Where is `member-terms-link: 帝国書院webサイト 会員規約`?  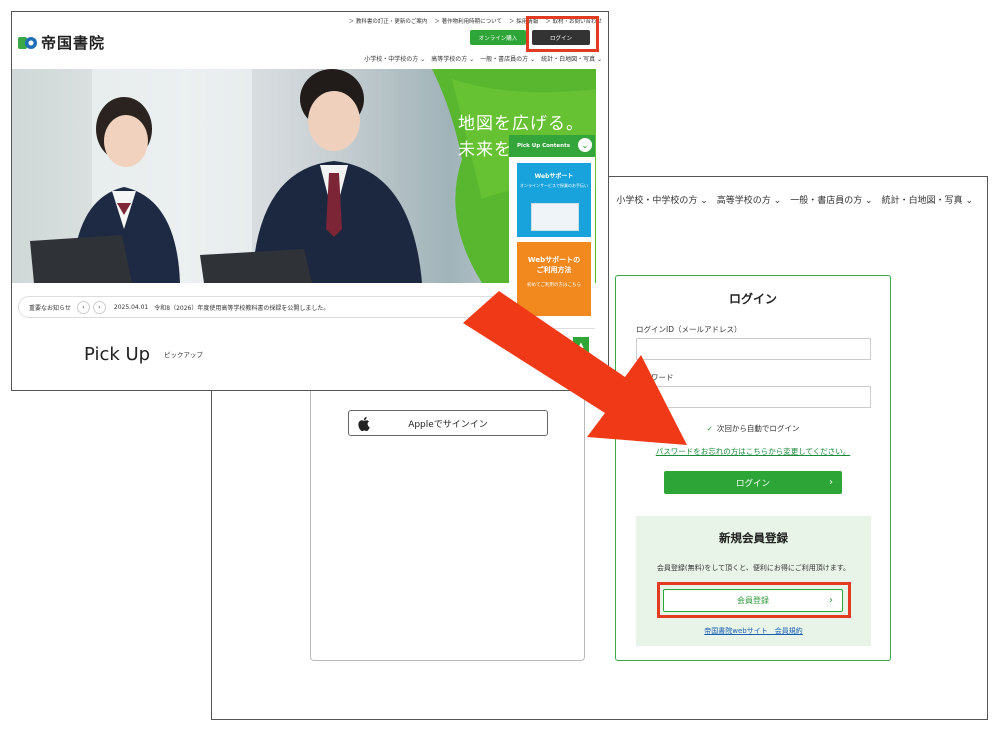
member-terms-link: 帝国書院webサイト 会員規約 is located at coordinates (753, 631).